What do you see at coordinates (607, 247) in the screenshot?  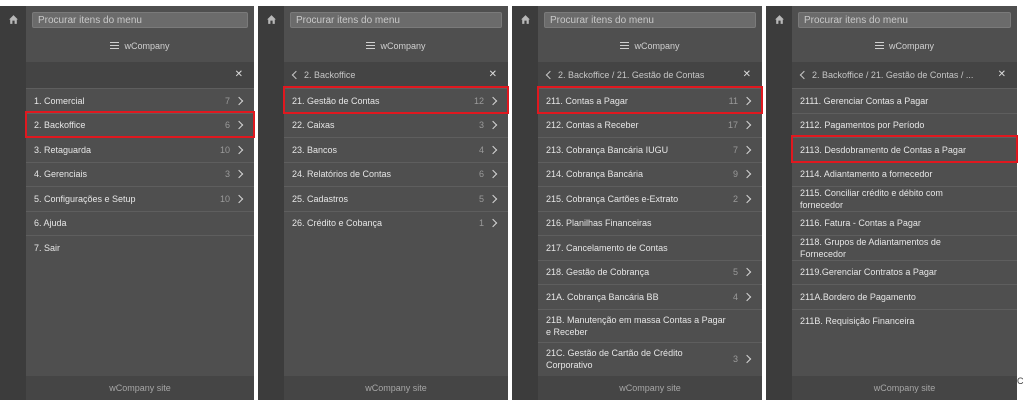 I see `menu-item-label: 217. Cancelamento de Contas` at bounding box center [607, 247].